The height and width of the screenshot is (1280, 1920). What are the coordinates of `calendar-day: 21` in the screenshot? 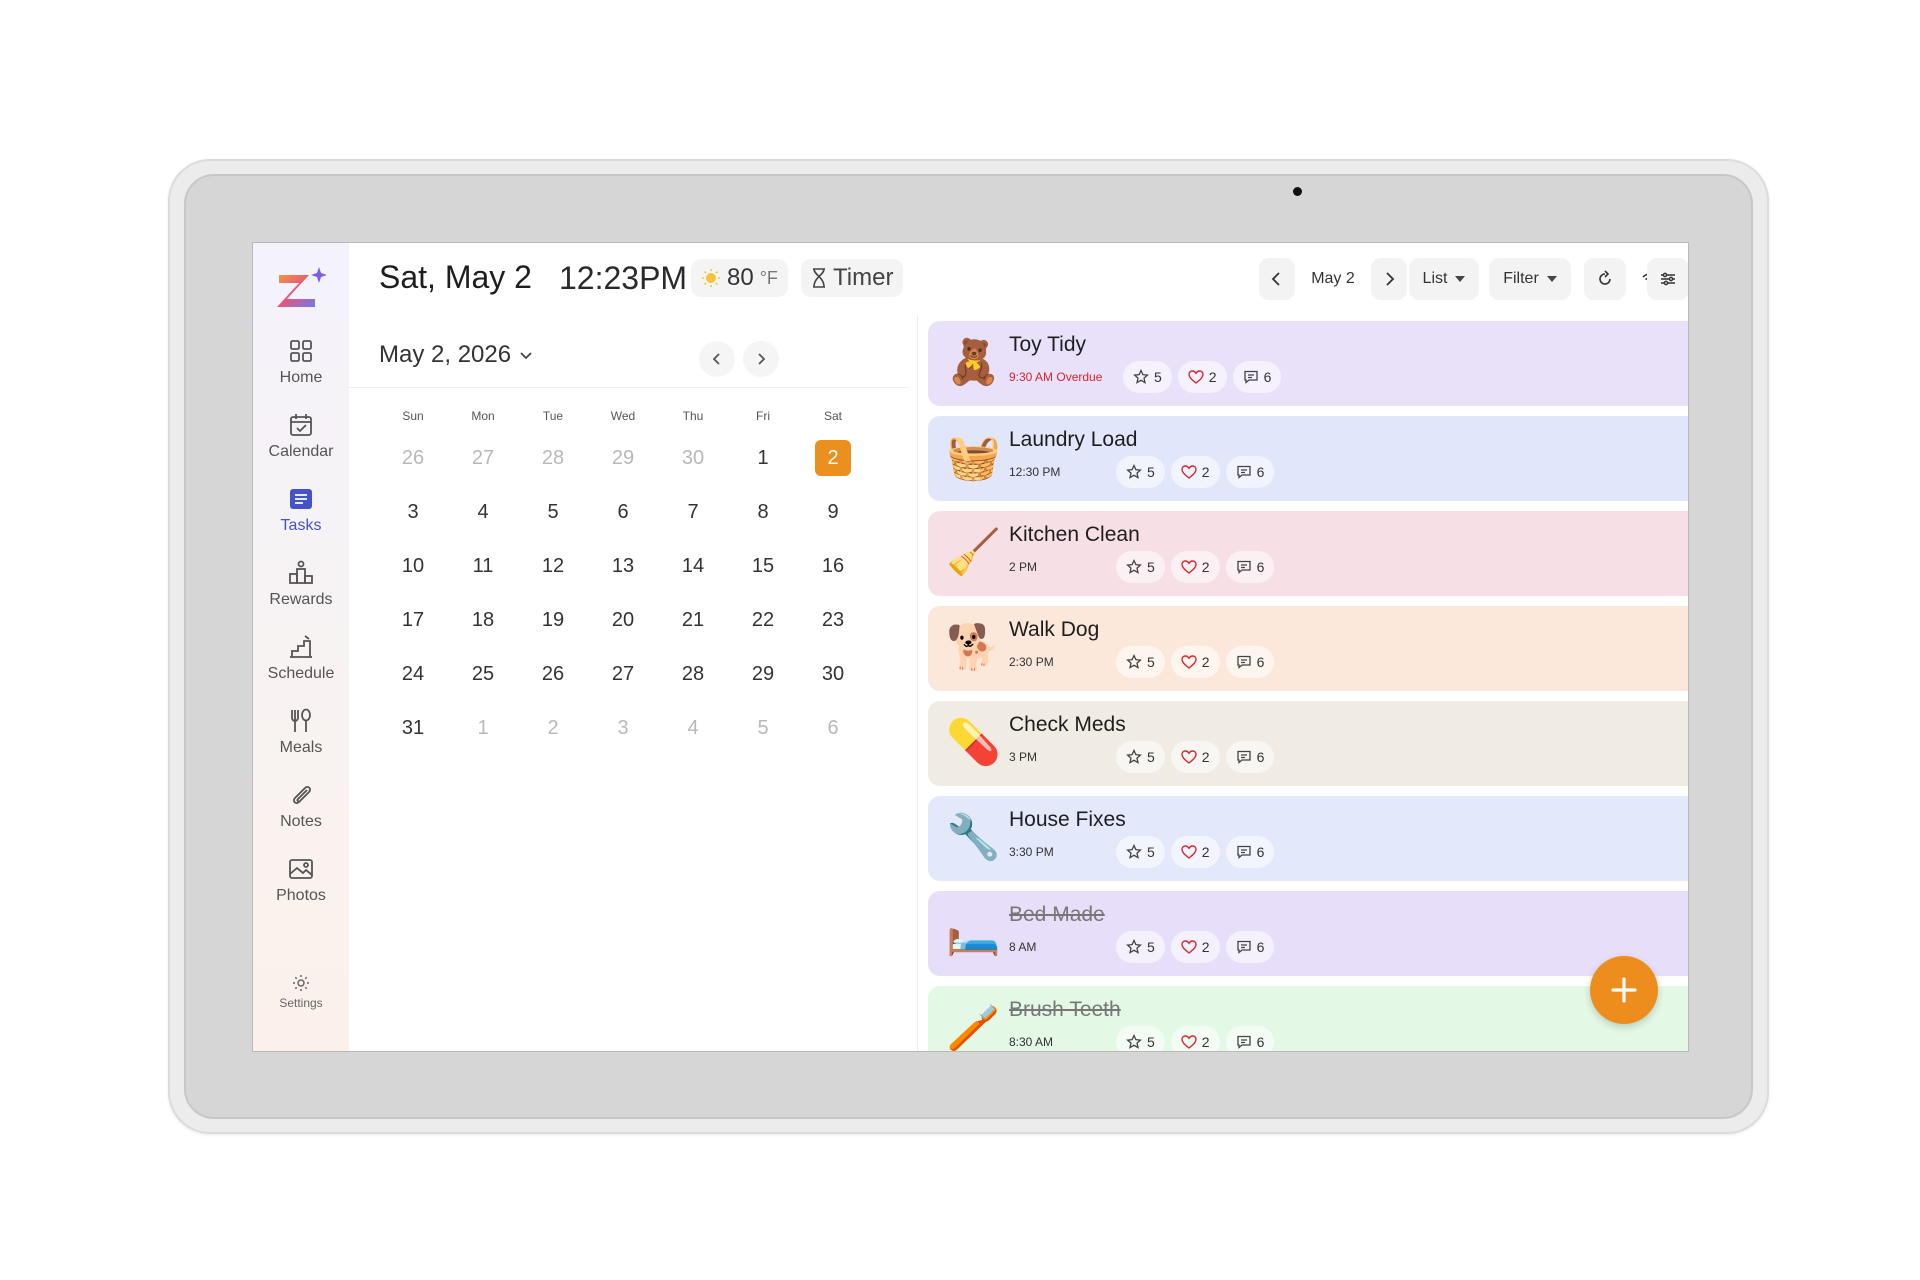 It's located at (693, 620).